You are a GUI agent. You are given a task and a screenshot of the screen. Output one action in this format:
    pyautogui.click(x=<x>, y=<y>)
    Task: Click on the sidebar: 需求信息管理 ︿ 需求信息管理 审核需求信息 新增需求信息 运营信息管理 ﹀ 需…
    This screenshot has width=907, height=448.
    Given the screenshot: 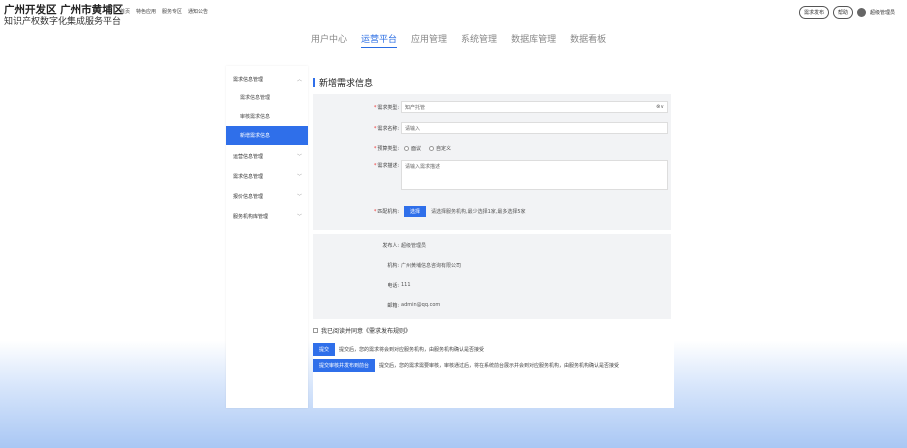 What is the action you would take?
    pyautogui.click(x=267, y=237)
    